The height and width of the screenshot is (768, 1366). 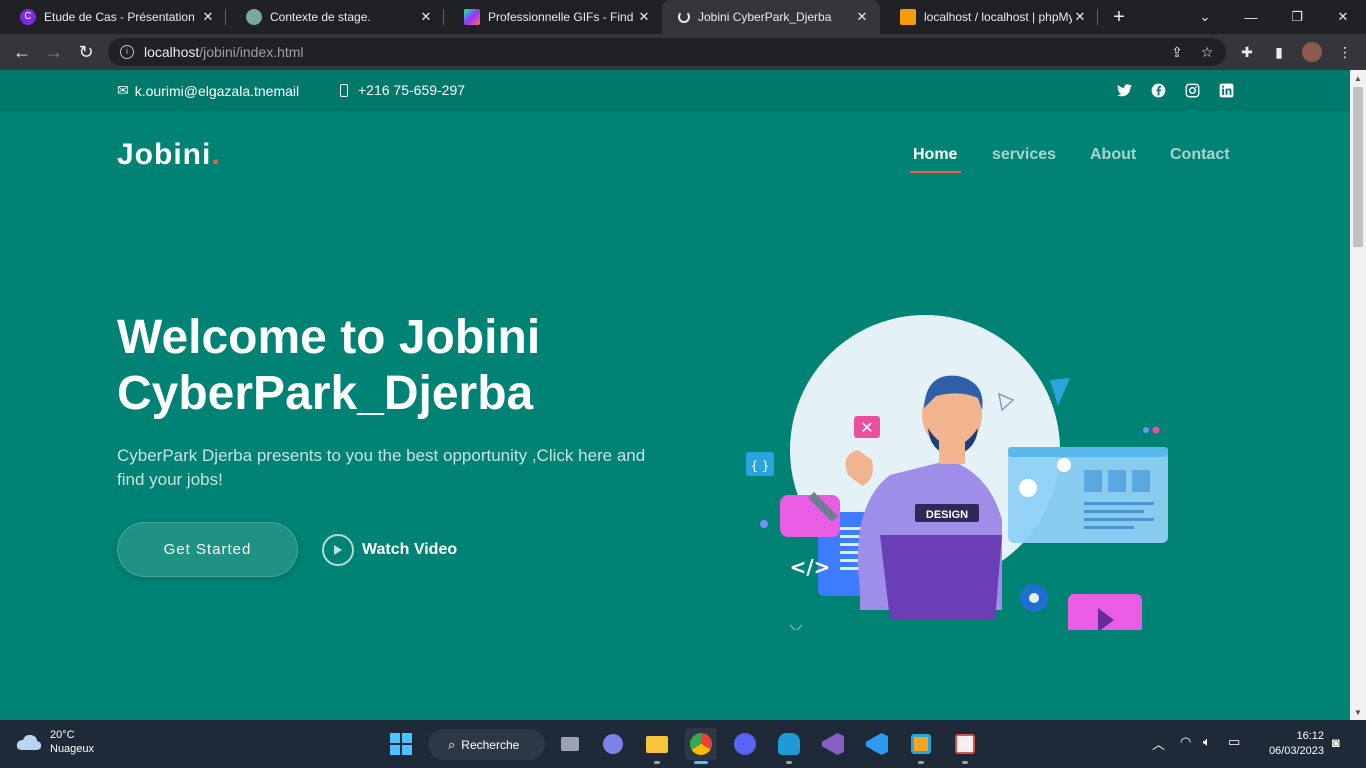 I want to click on clock-time: 16:12, so click(x=1310, y=736).